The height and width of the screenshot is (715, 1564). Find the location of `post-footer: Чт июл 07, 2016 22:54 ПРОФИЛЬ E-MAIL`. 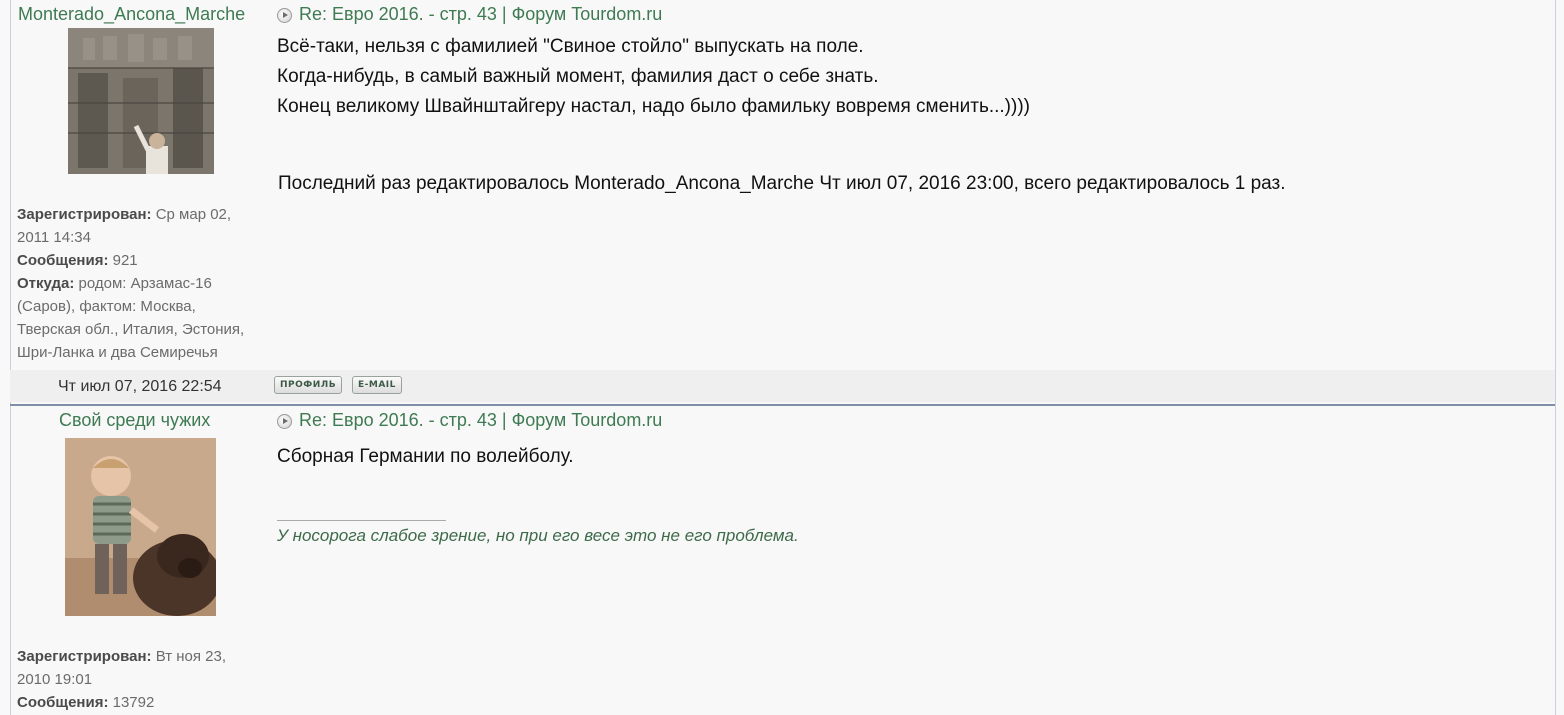

post-footer: Чт июл 07, 2016 22:54 ПРОФИЛЬ E-MAIL is located at coordinates (782, 386).